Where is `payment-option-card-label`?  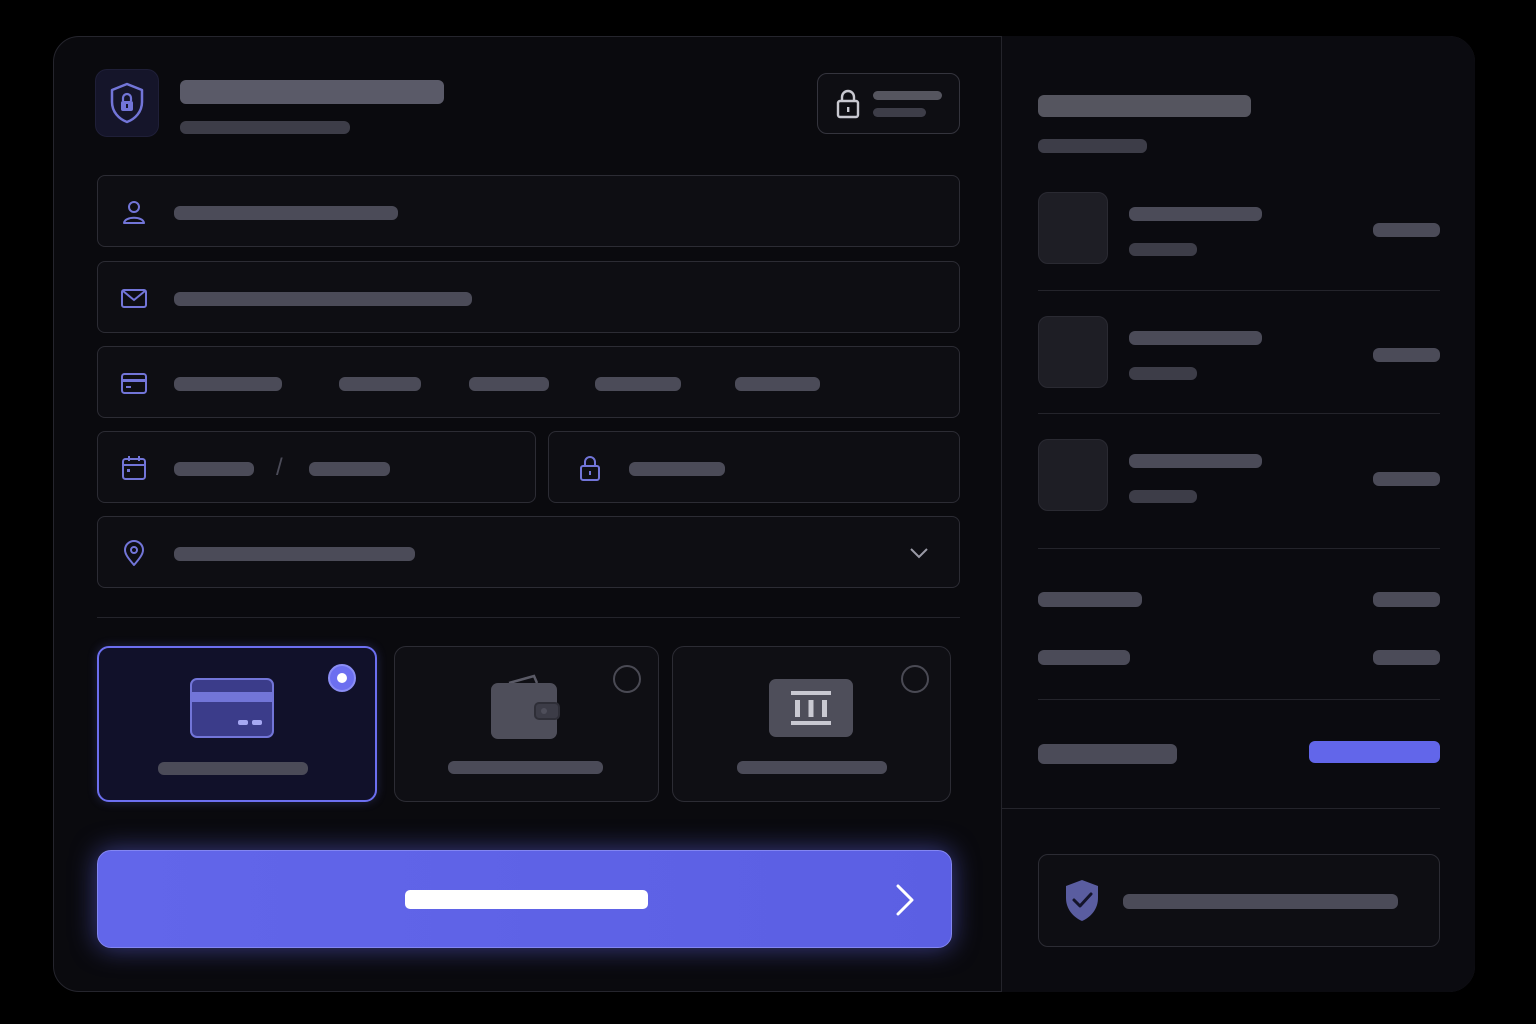 payment-option-card-label is located at coordinates (233, 768).